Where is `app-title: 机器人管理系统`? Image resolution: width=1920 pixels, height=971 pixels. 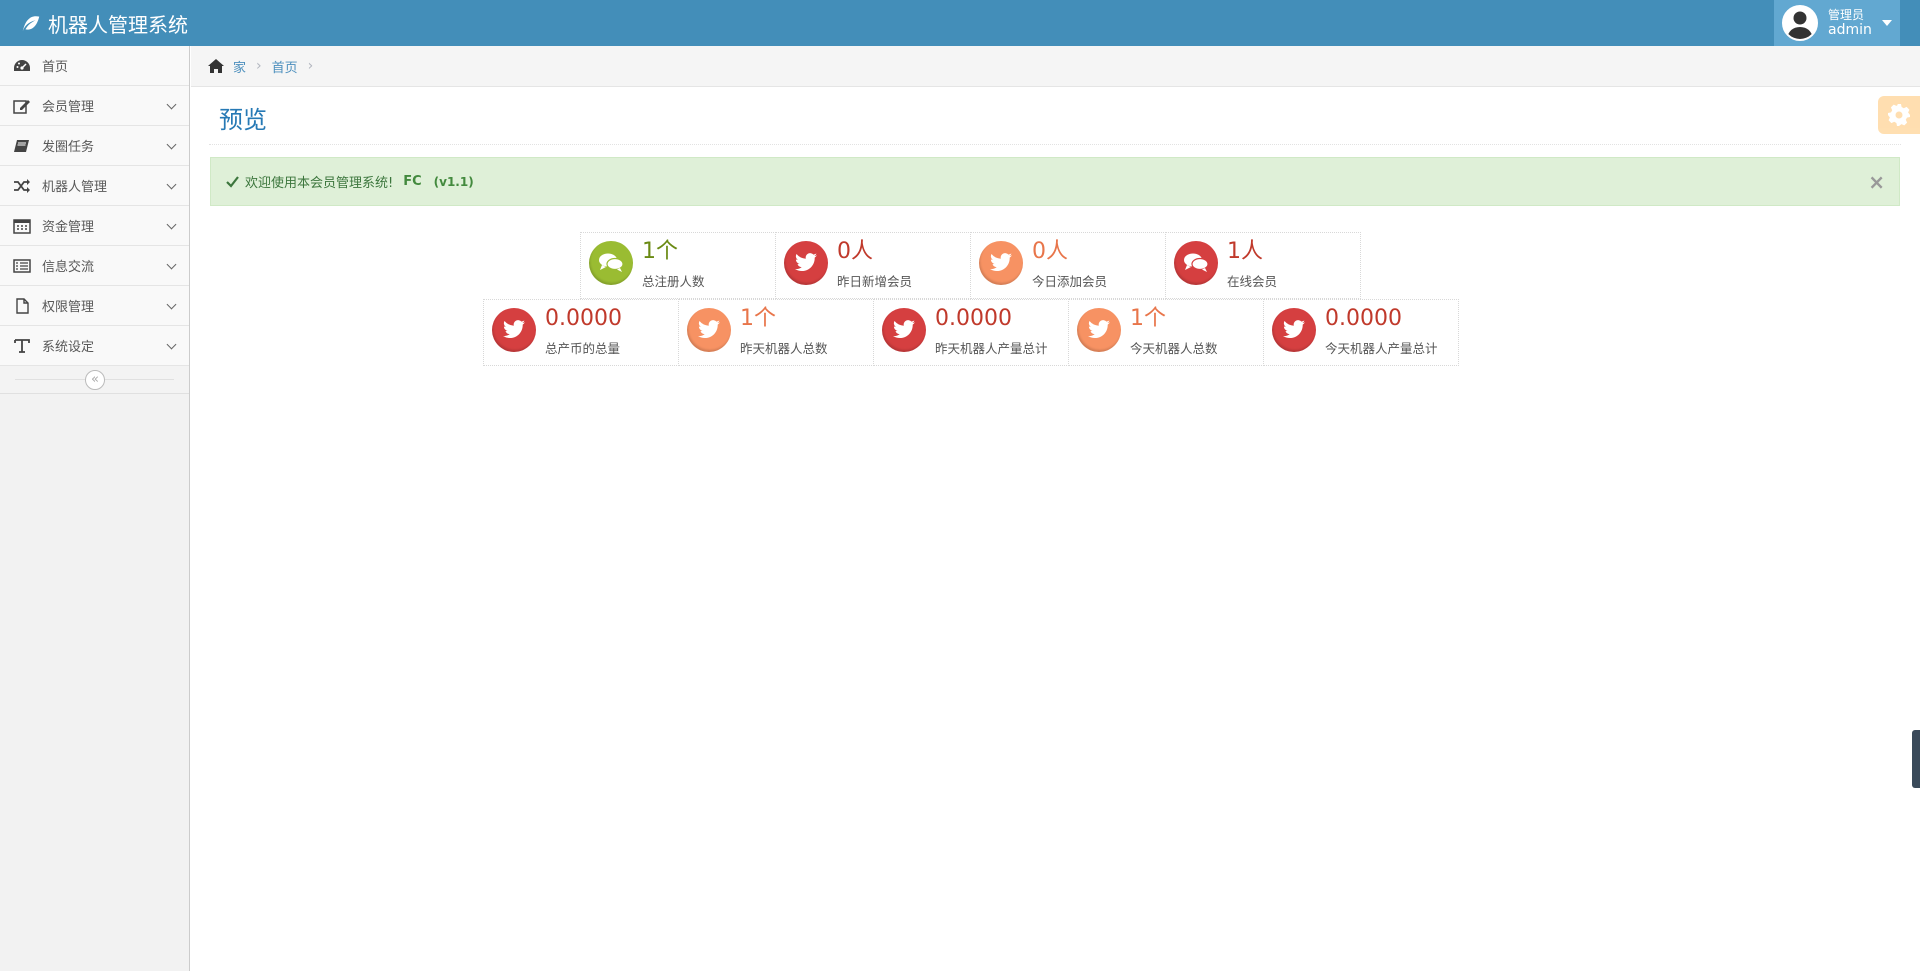 app-title: 机器人管理系统 is located at coordinates (118, 24).